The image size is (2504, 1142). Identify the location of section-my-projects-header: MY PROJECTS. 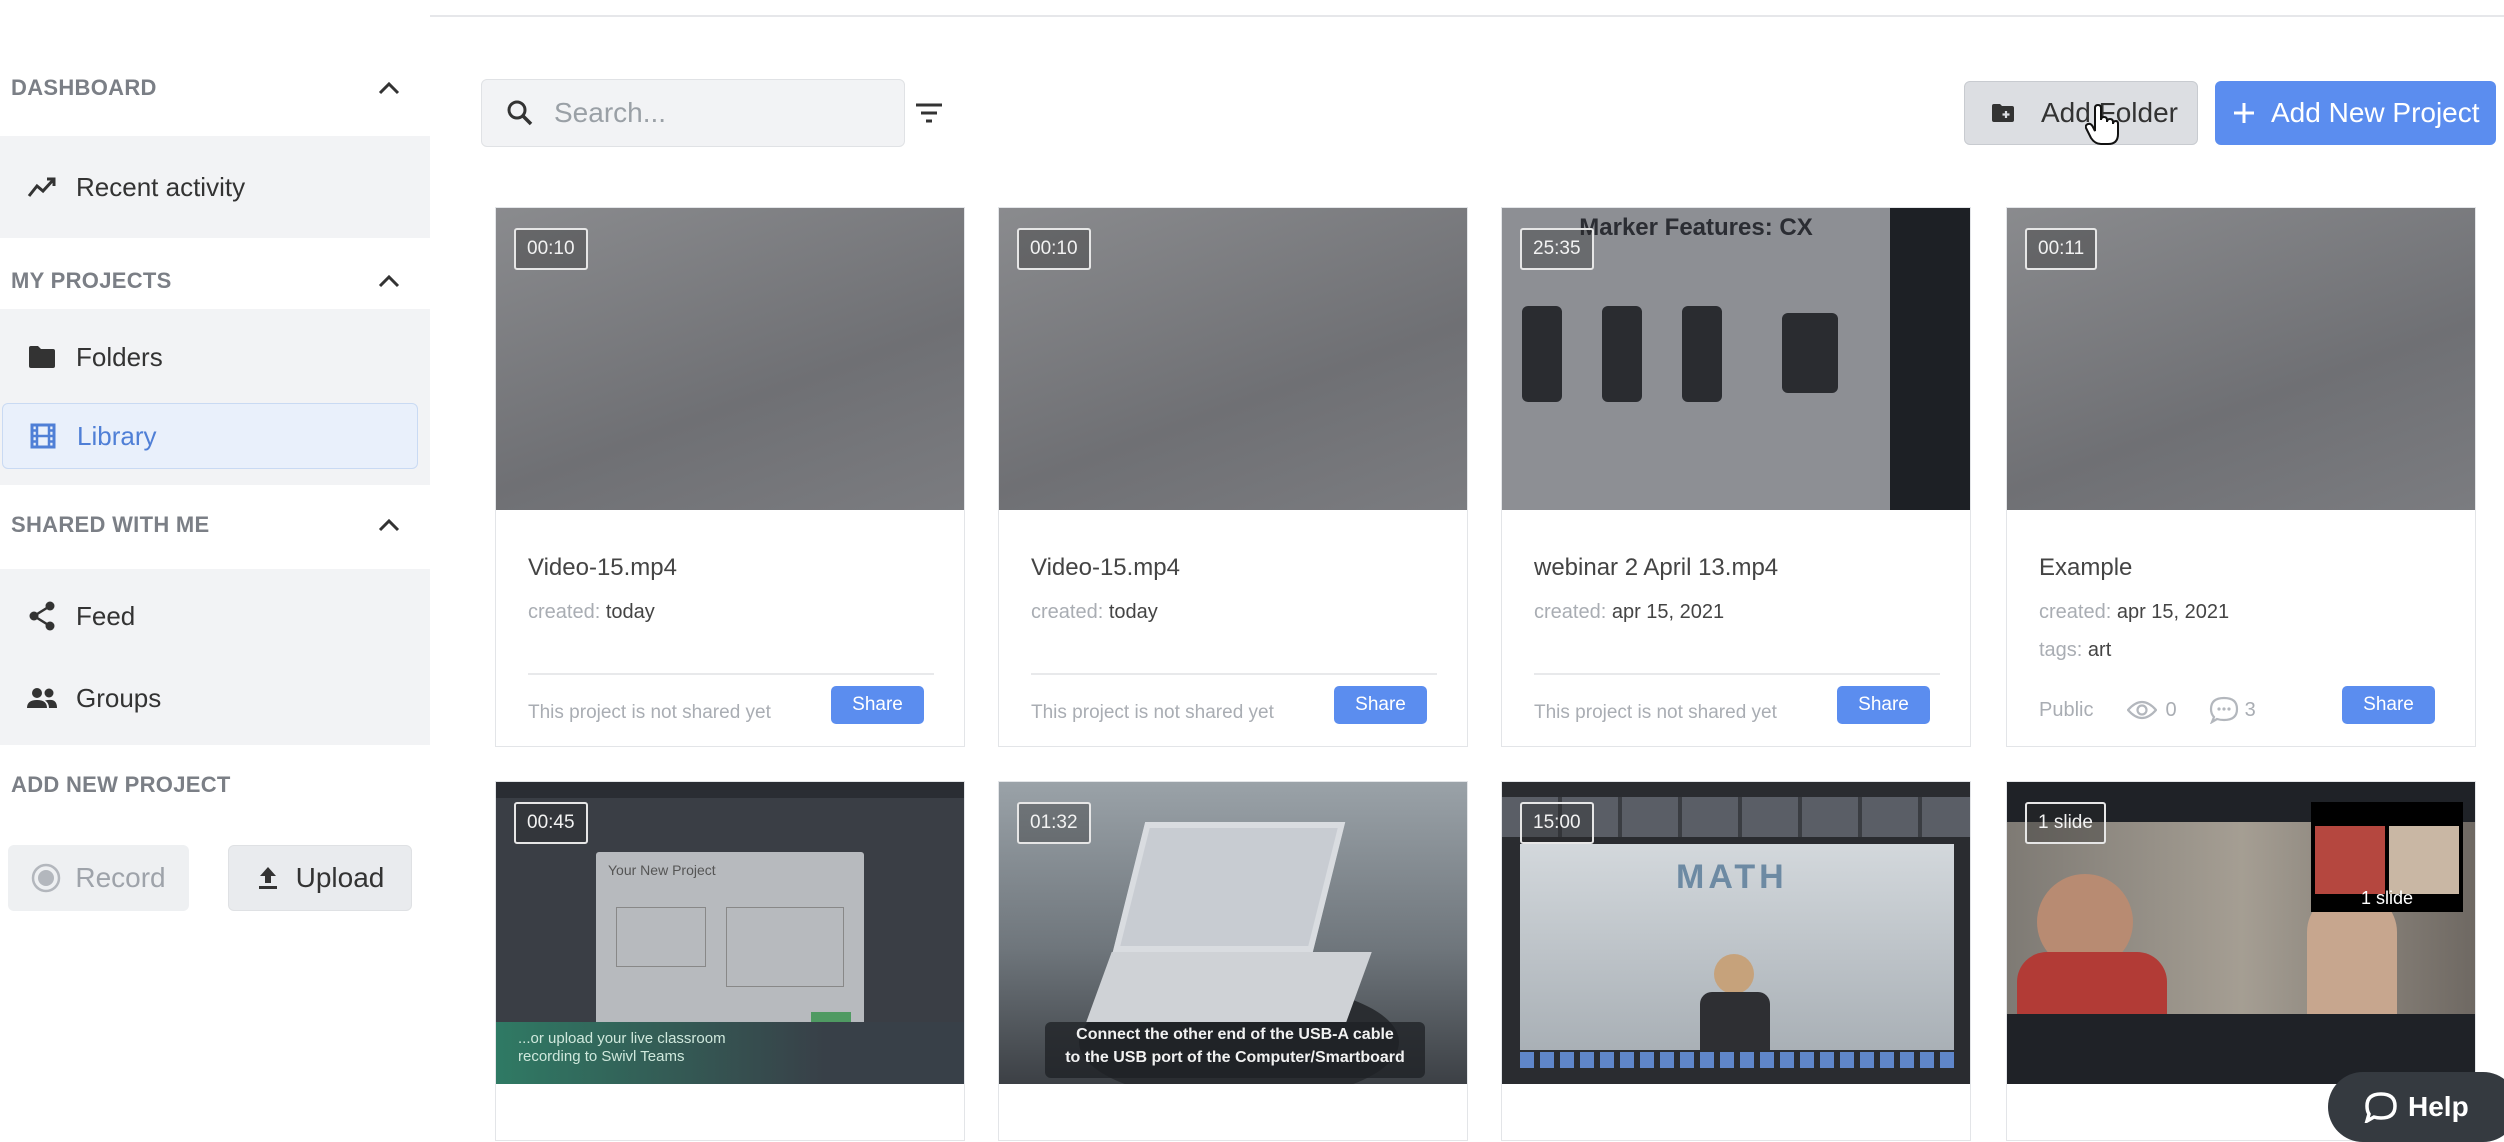
(215, 281).